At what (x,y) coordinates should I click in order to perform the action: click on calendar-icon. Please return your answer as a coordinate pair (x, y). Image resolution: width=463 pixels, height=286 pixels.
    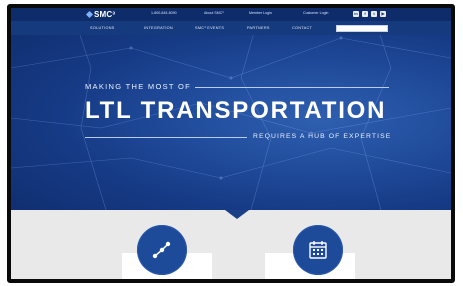
    Looking at the image, I should click on (318, 250).